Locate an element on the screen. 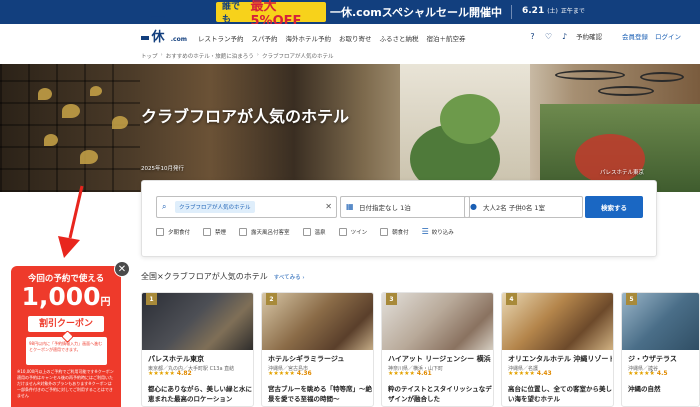  login-link: ログイン is located at coordinates (668, 36).